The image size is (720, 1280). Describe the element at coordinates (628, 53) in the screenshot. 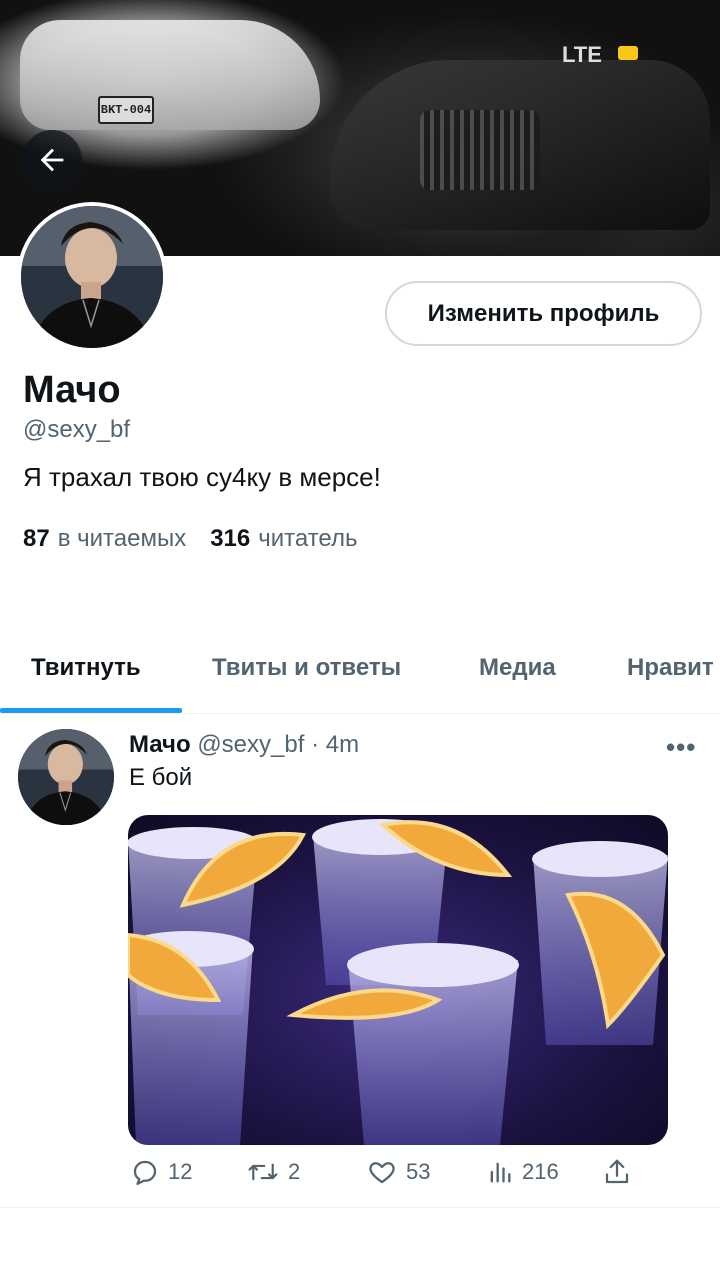

I see `battery-icon` at that location.